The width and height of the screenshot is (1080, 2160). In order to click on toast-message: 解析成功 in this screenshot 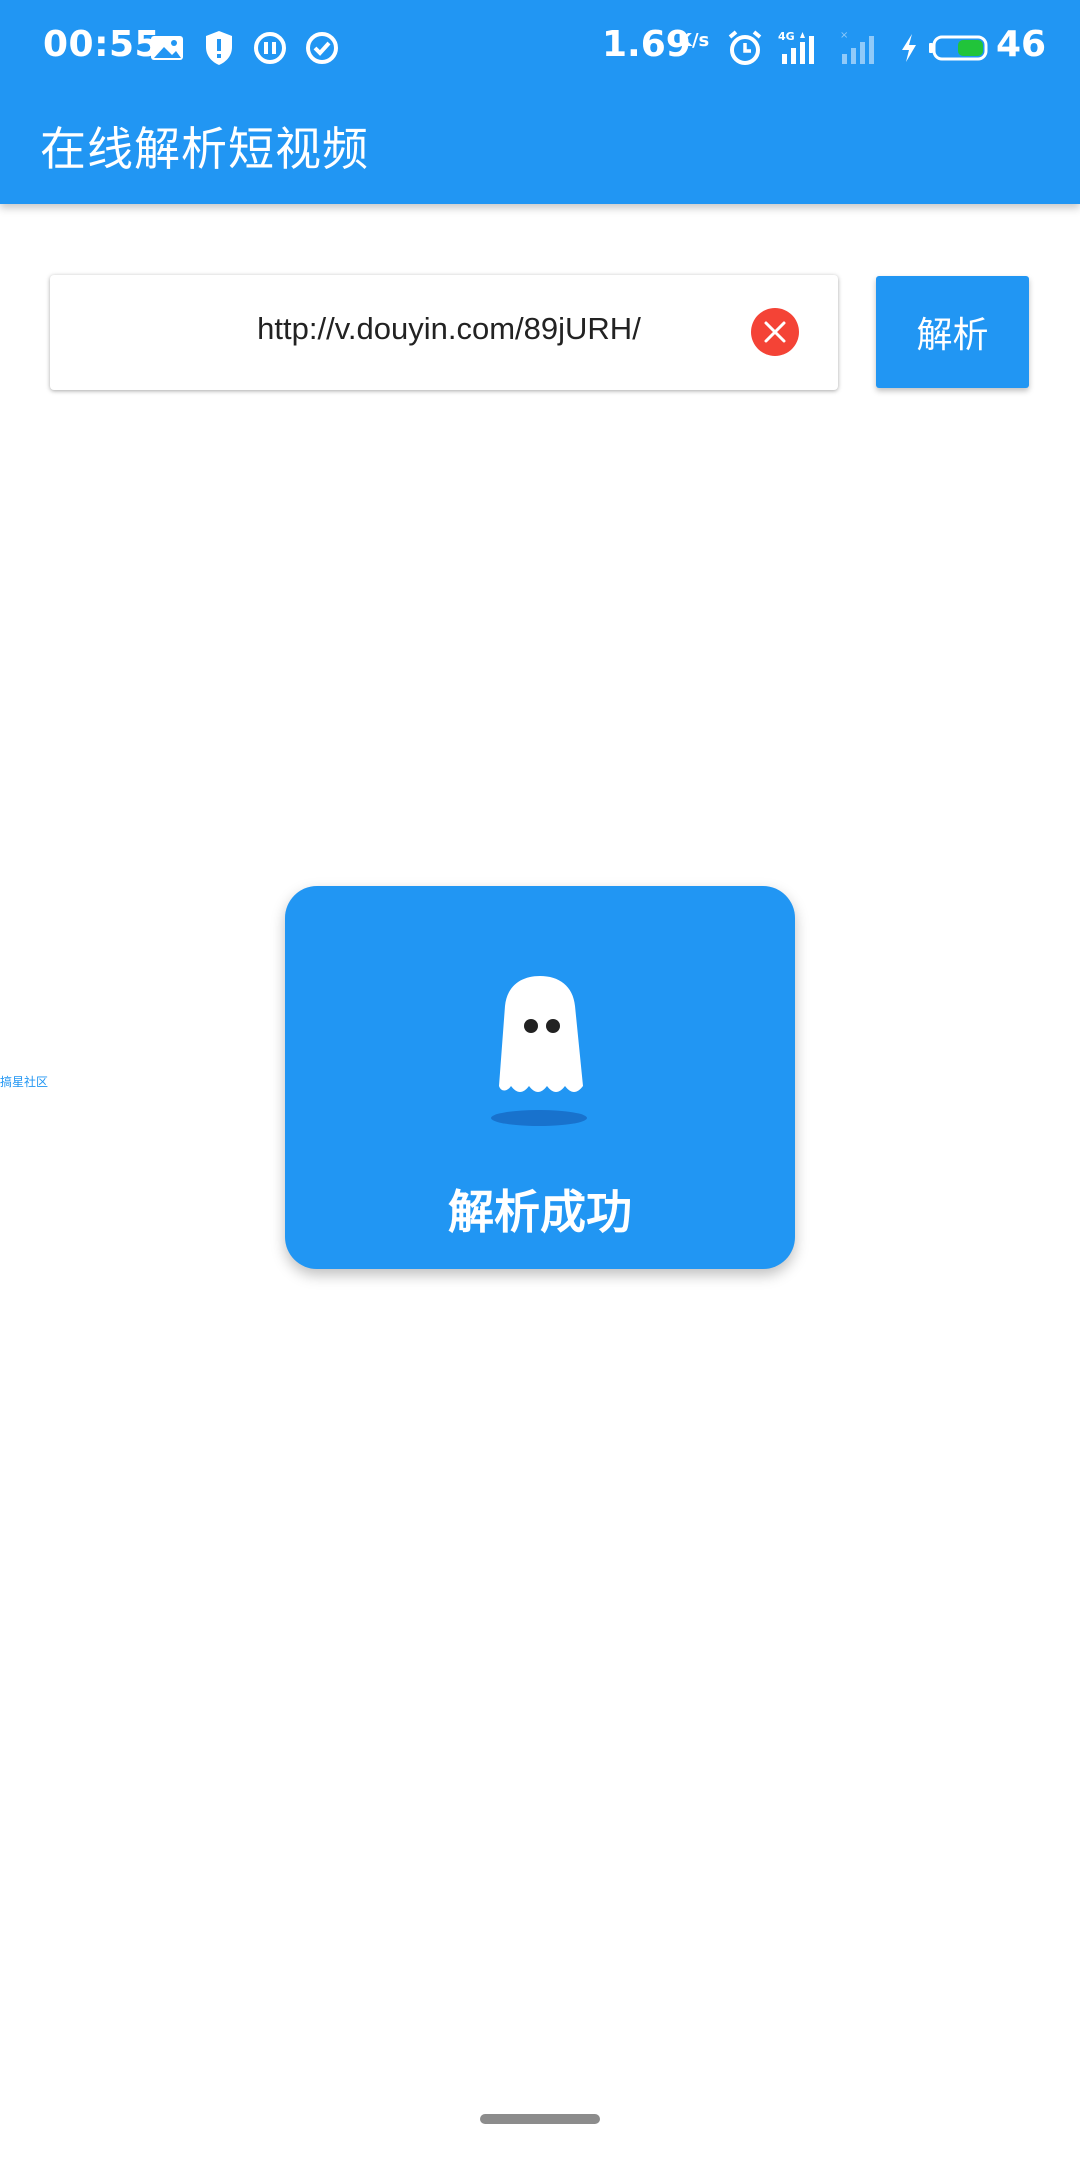, I will do `click(540, 1212)`.